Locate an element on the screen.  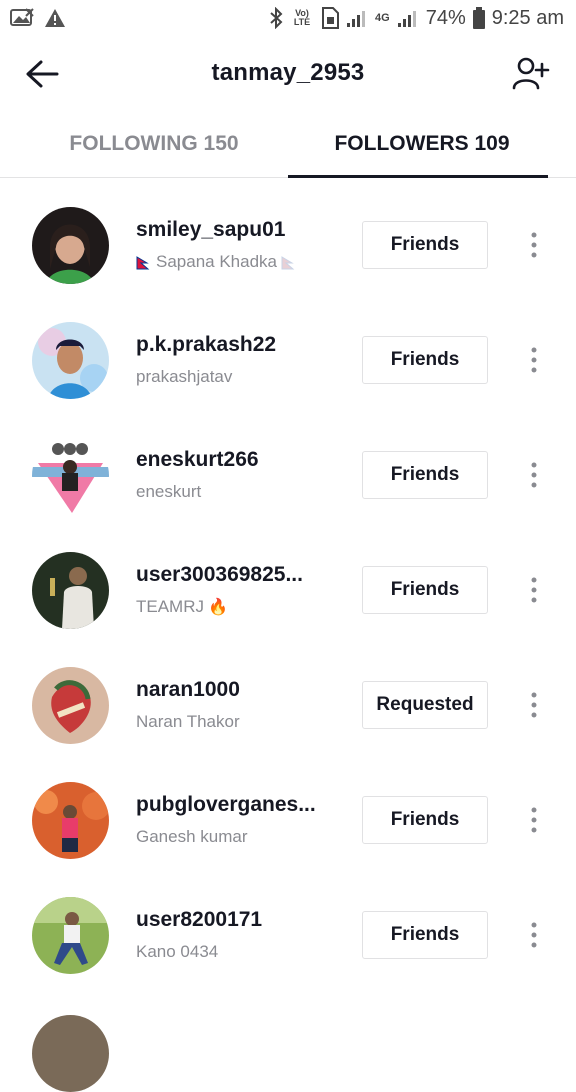
username: eneskurt266 is located at coordinates (197, 460).